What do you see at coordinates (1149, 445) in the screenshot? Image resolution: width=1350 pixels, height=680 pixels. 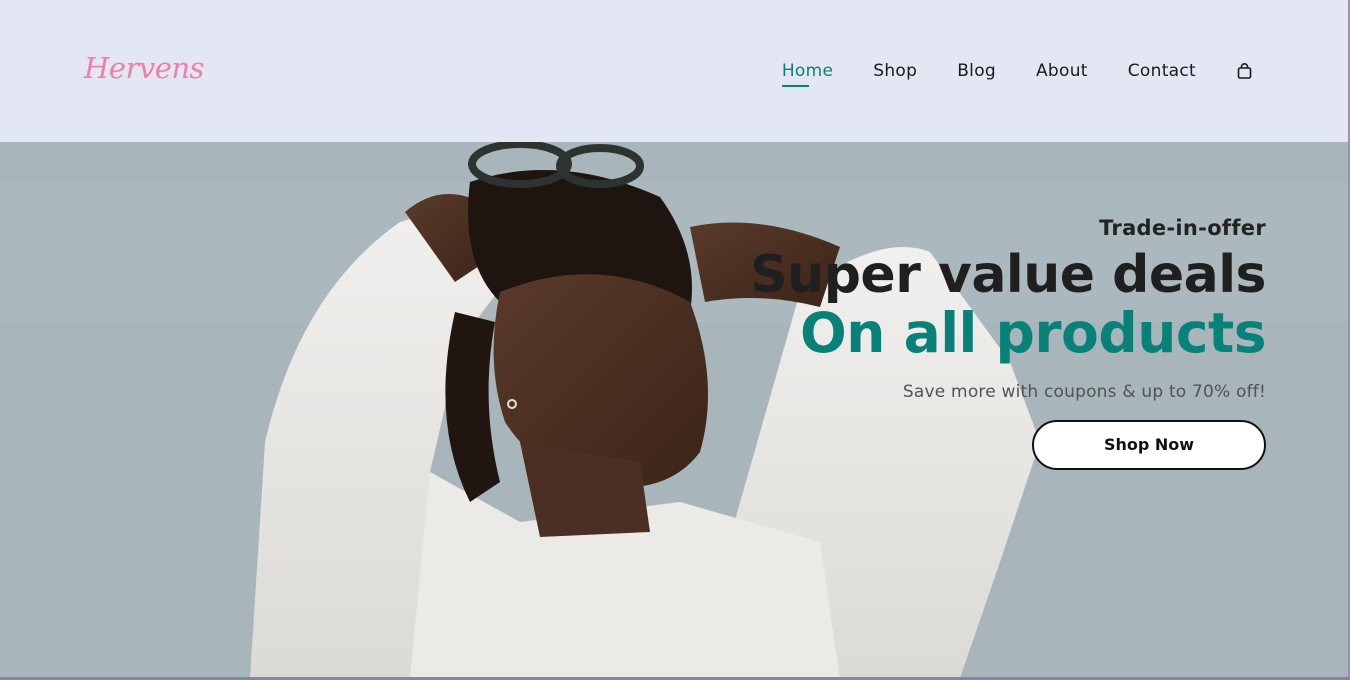 I see `shop-now-button: Shop Now` at bounding box center [1149, 445].